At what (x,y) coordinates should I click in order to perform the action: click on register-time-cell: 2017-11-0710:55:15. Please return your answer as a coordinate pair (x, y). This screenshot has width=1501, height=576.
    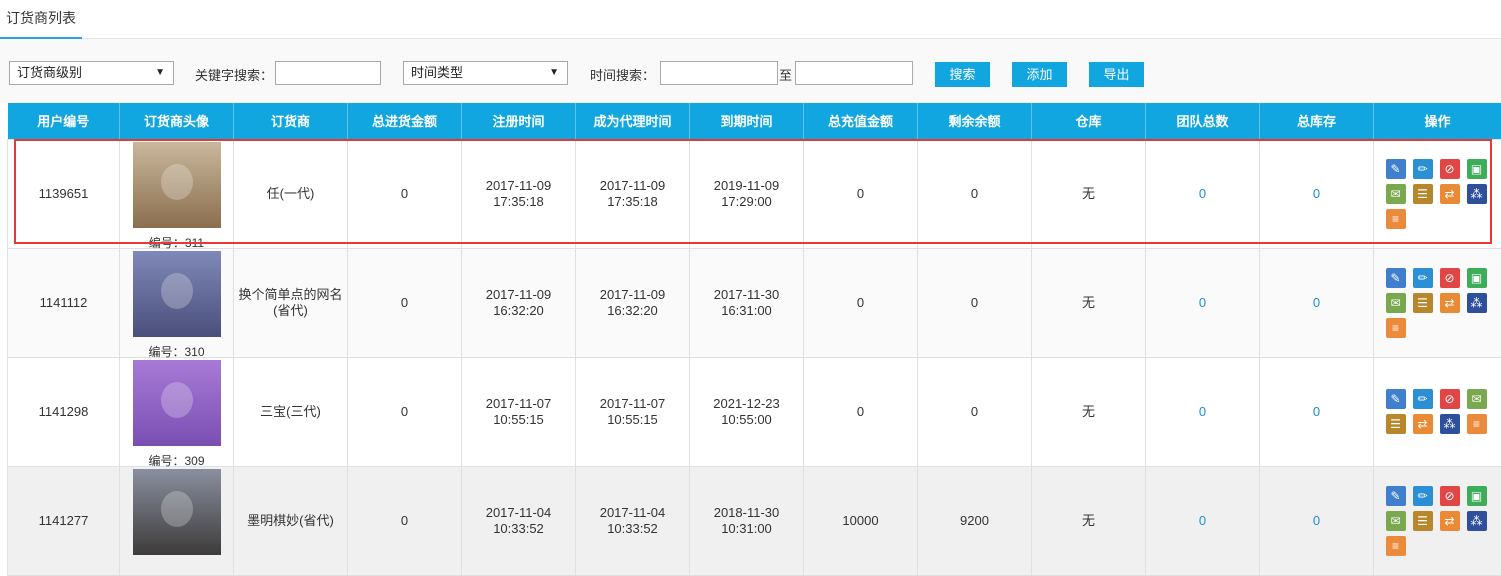
    Looking at the image, I should click on (519, 411).